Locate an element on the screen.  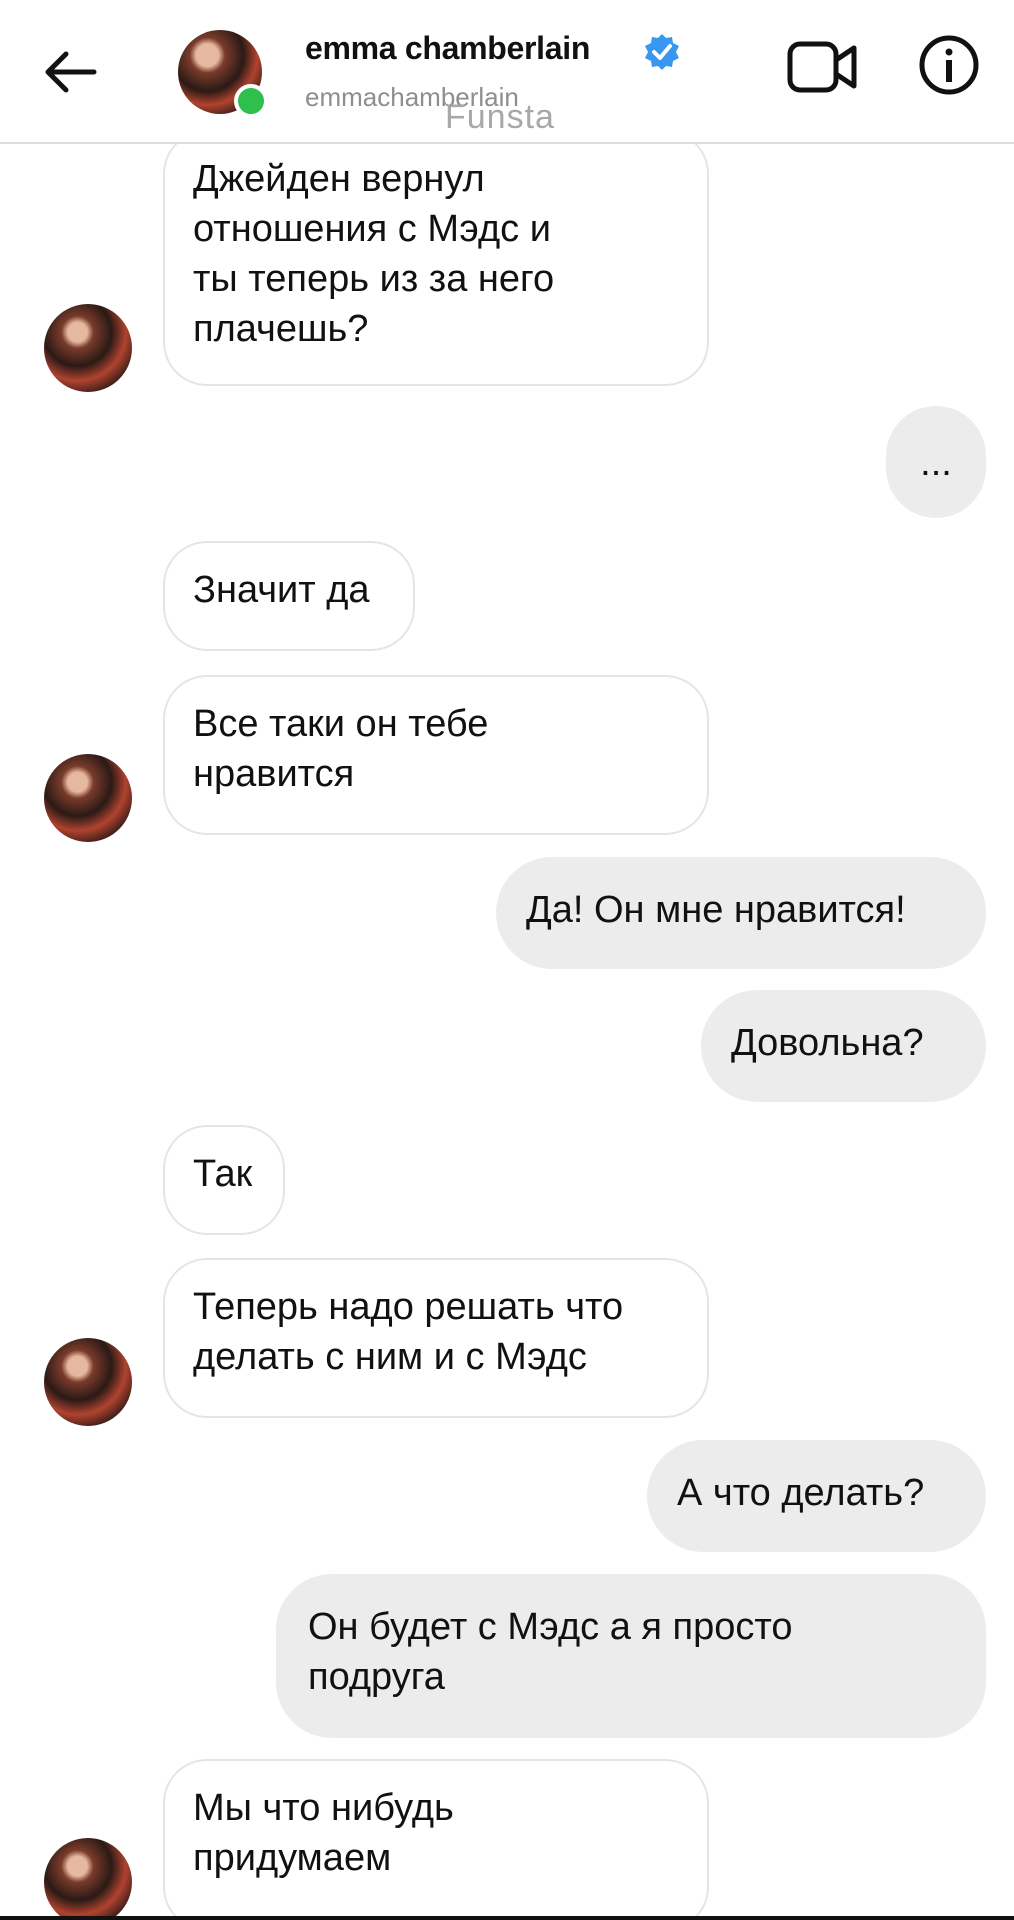
message-bubble-incoming: Мы что нибудь придумаем is located at coordinates (436, 1839).